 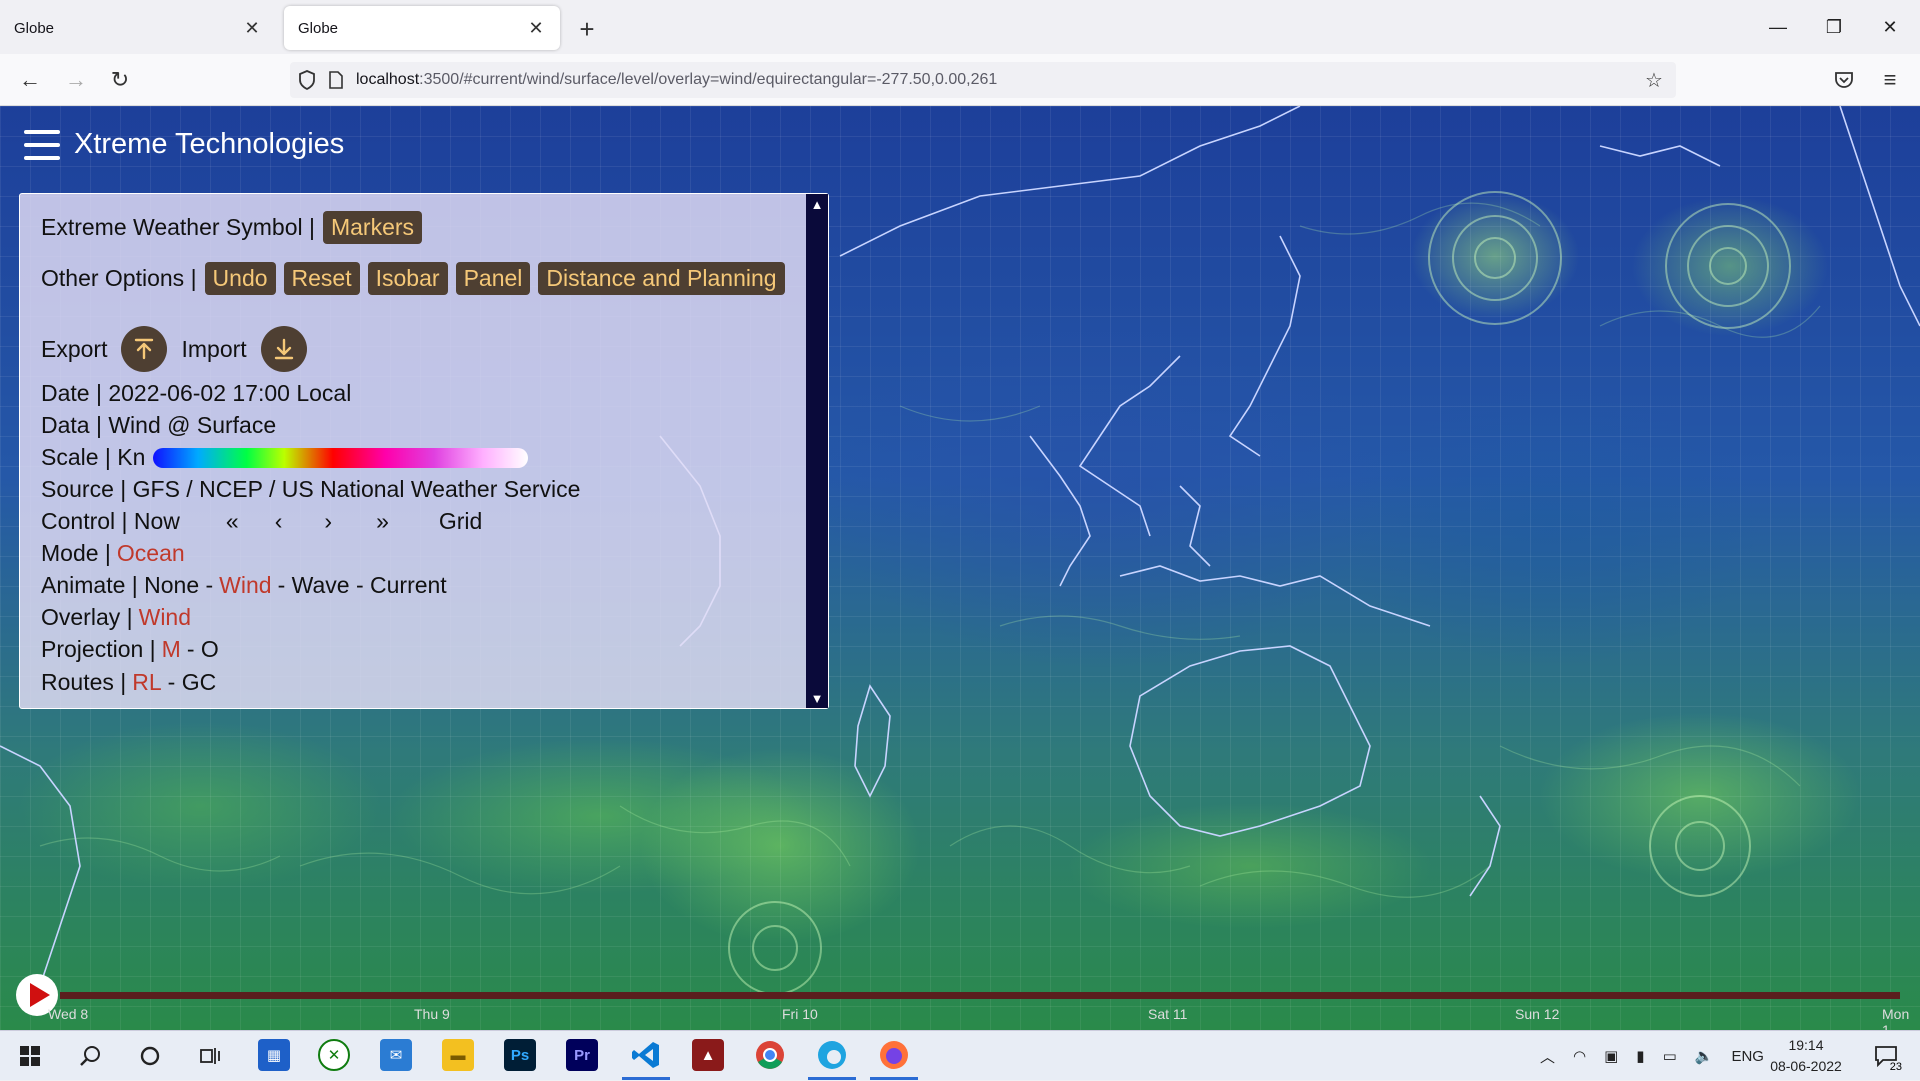 I want to click on page-icon, so click(x=336, y=80).